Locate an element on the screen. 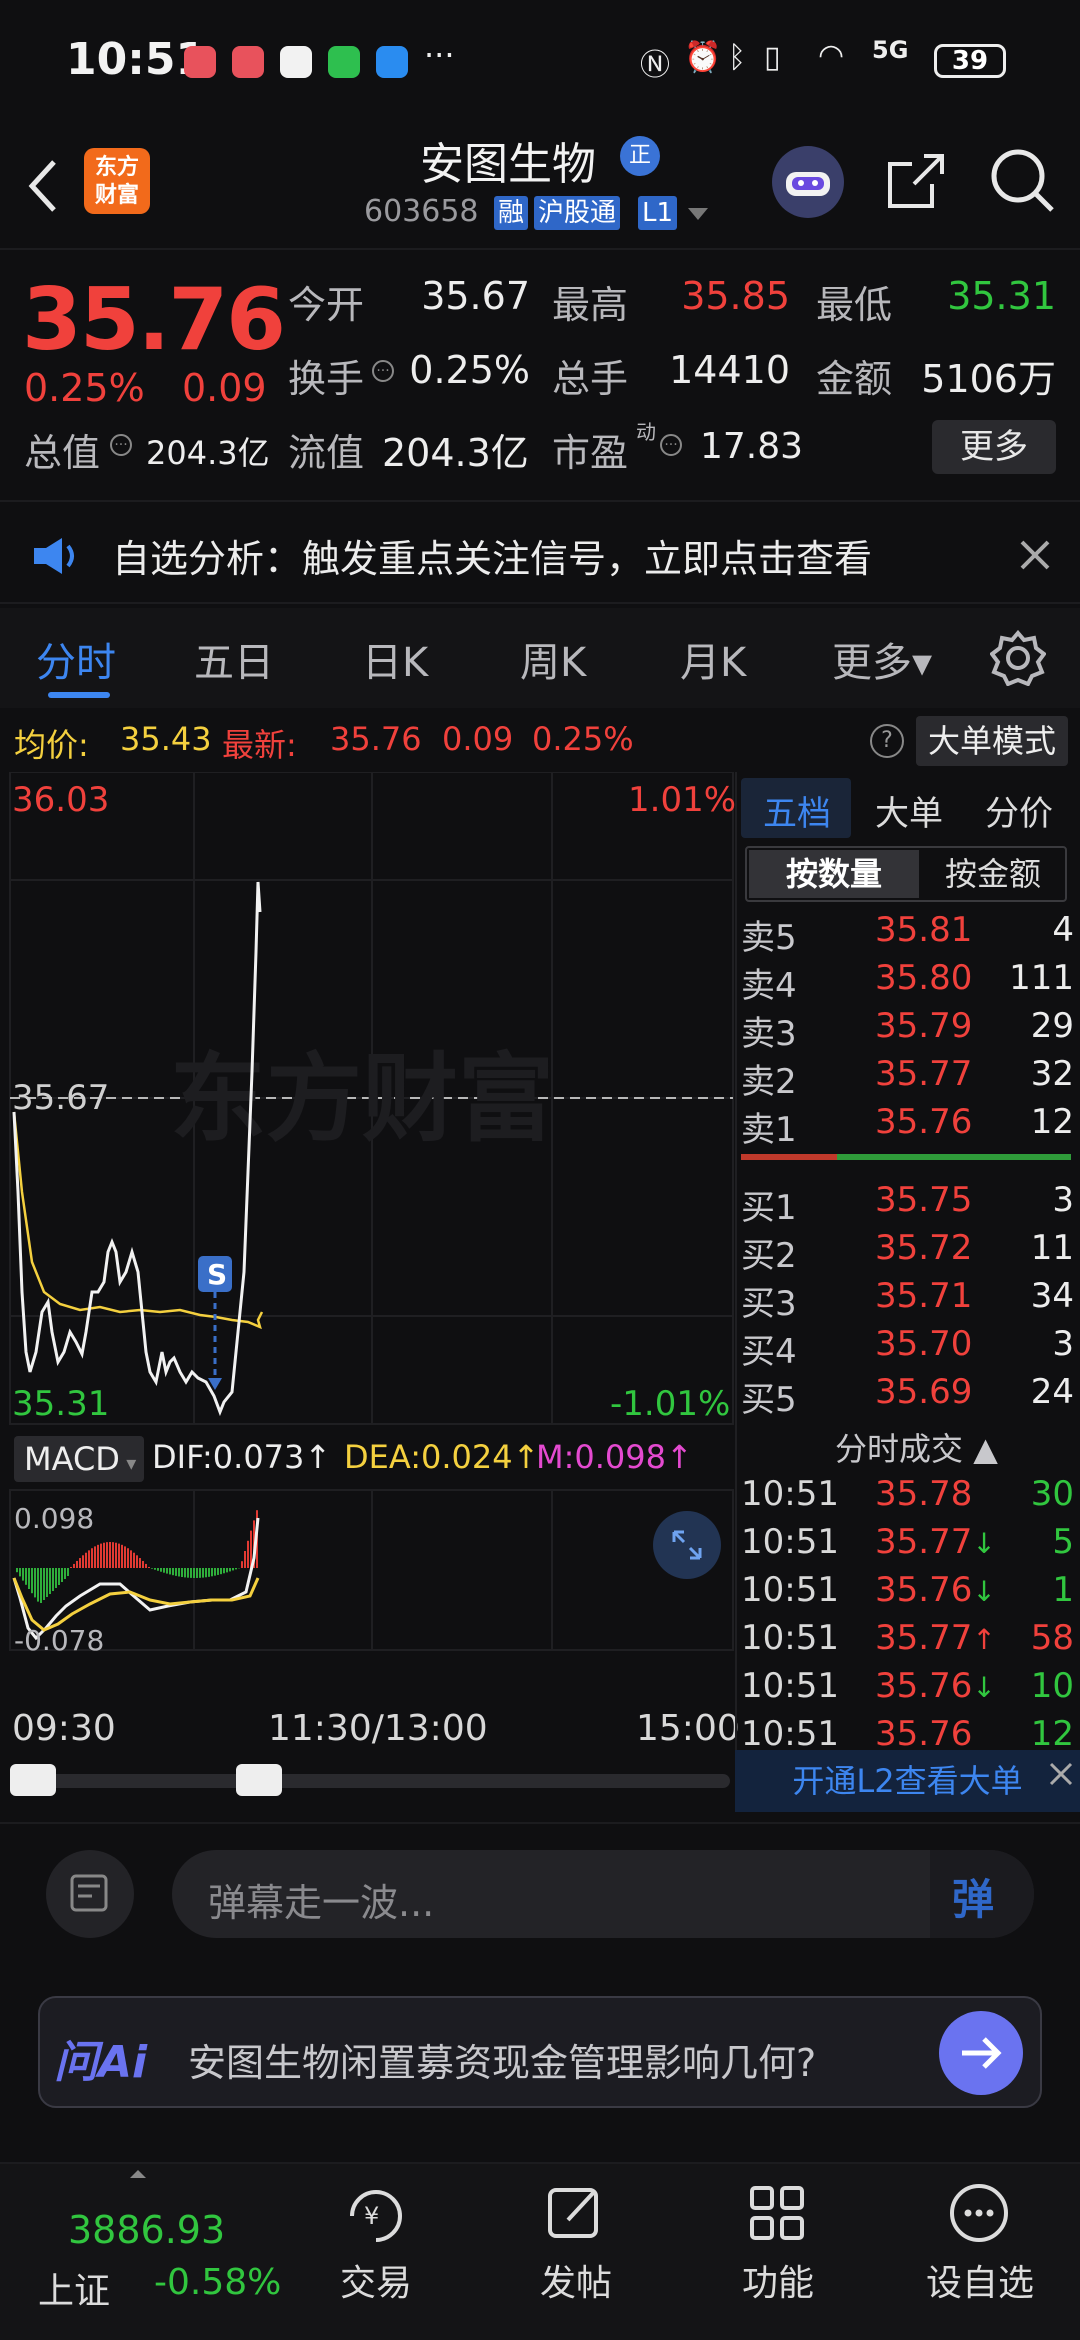 This screenshot has width=1080, height=2340. ai-question-bar: 问Ai 安图生物闲置募资现金管理影响几何? is located at coordinates (540, 2052).